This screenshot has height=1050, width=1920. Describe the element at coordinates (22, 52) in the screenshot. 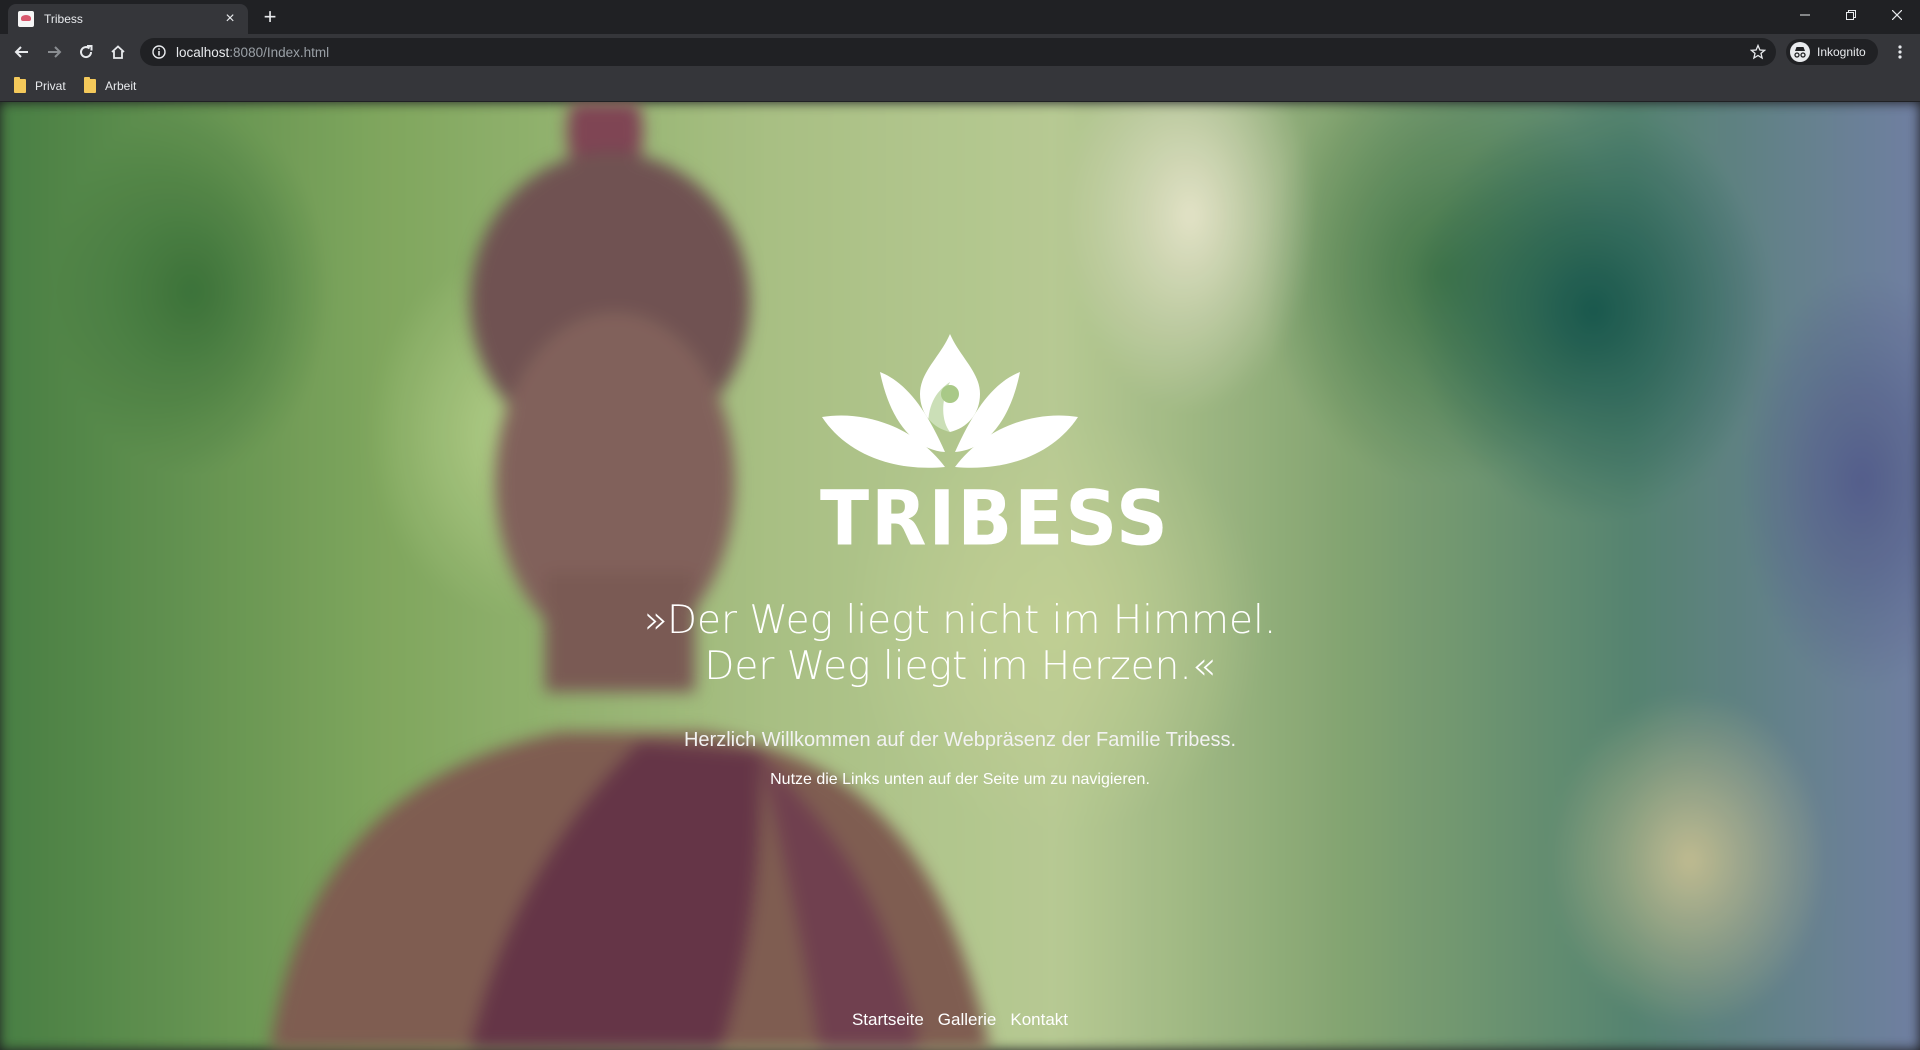

I see `back-arrow-icon` at that location.